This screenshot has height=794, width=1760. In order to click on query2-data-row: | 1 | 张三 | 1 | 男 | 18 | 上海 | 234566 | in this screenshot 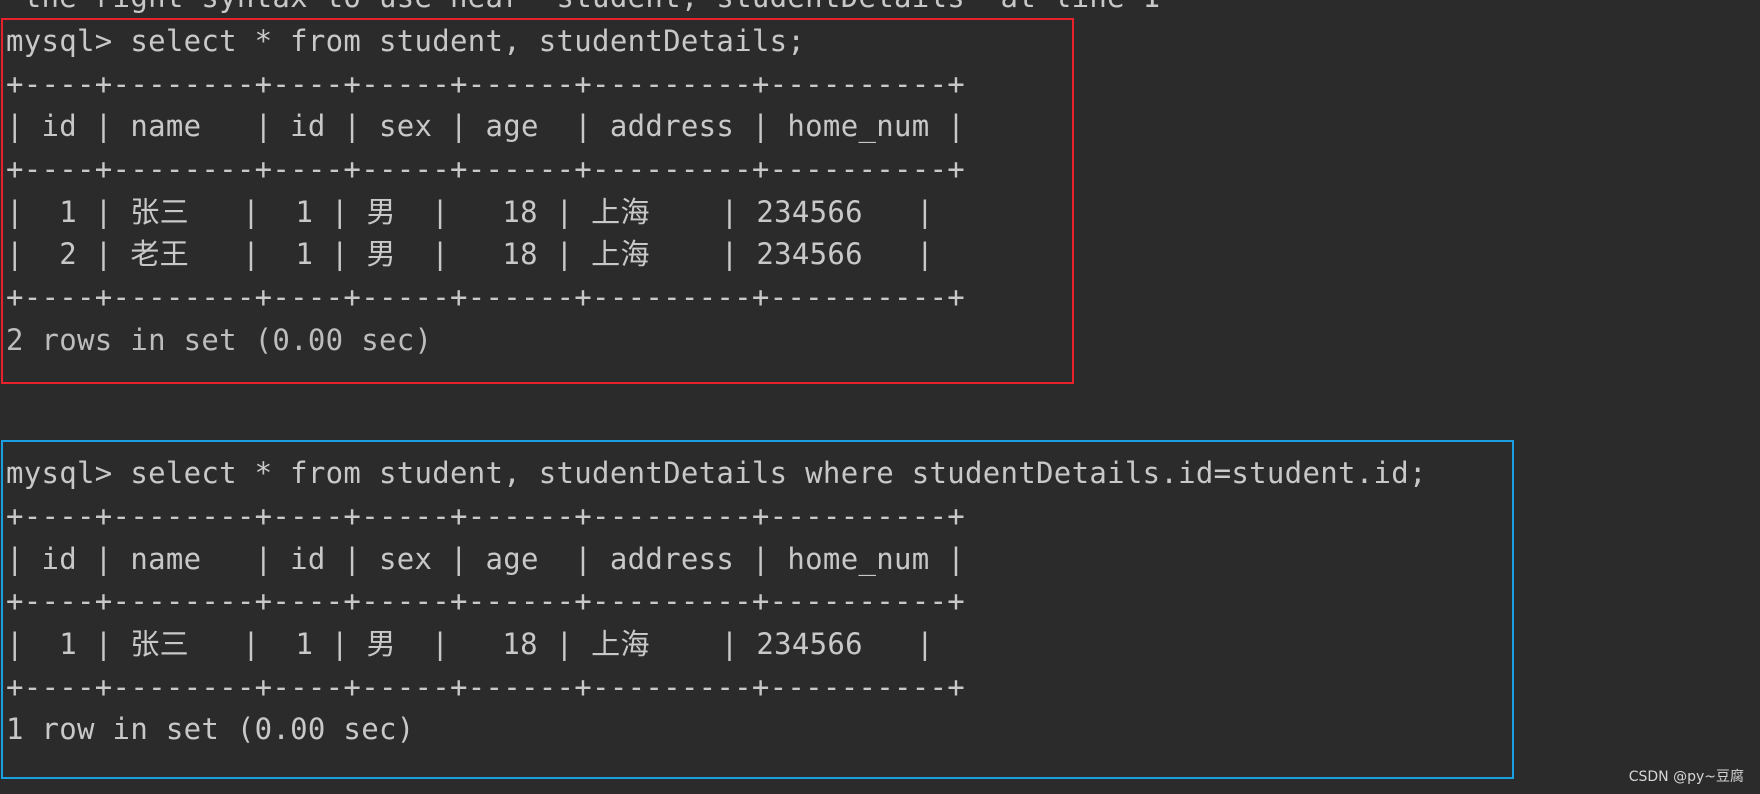, I will do `click(470, 644)`.